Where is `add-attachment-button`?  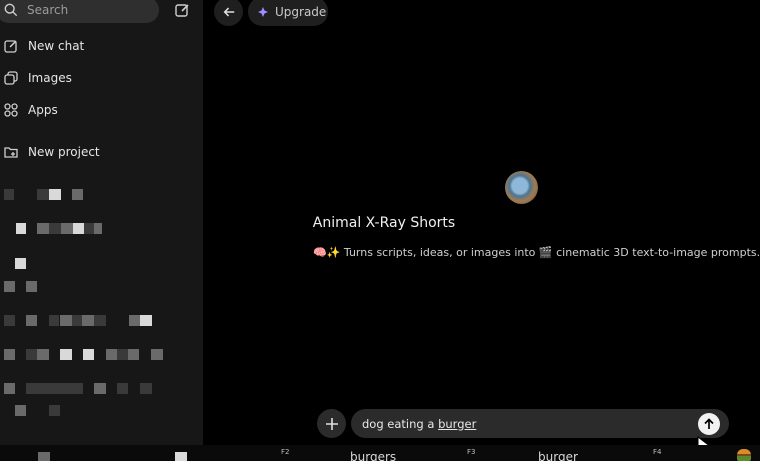 add-attachment-button is located at coordinates (331, 423).